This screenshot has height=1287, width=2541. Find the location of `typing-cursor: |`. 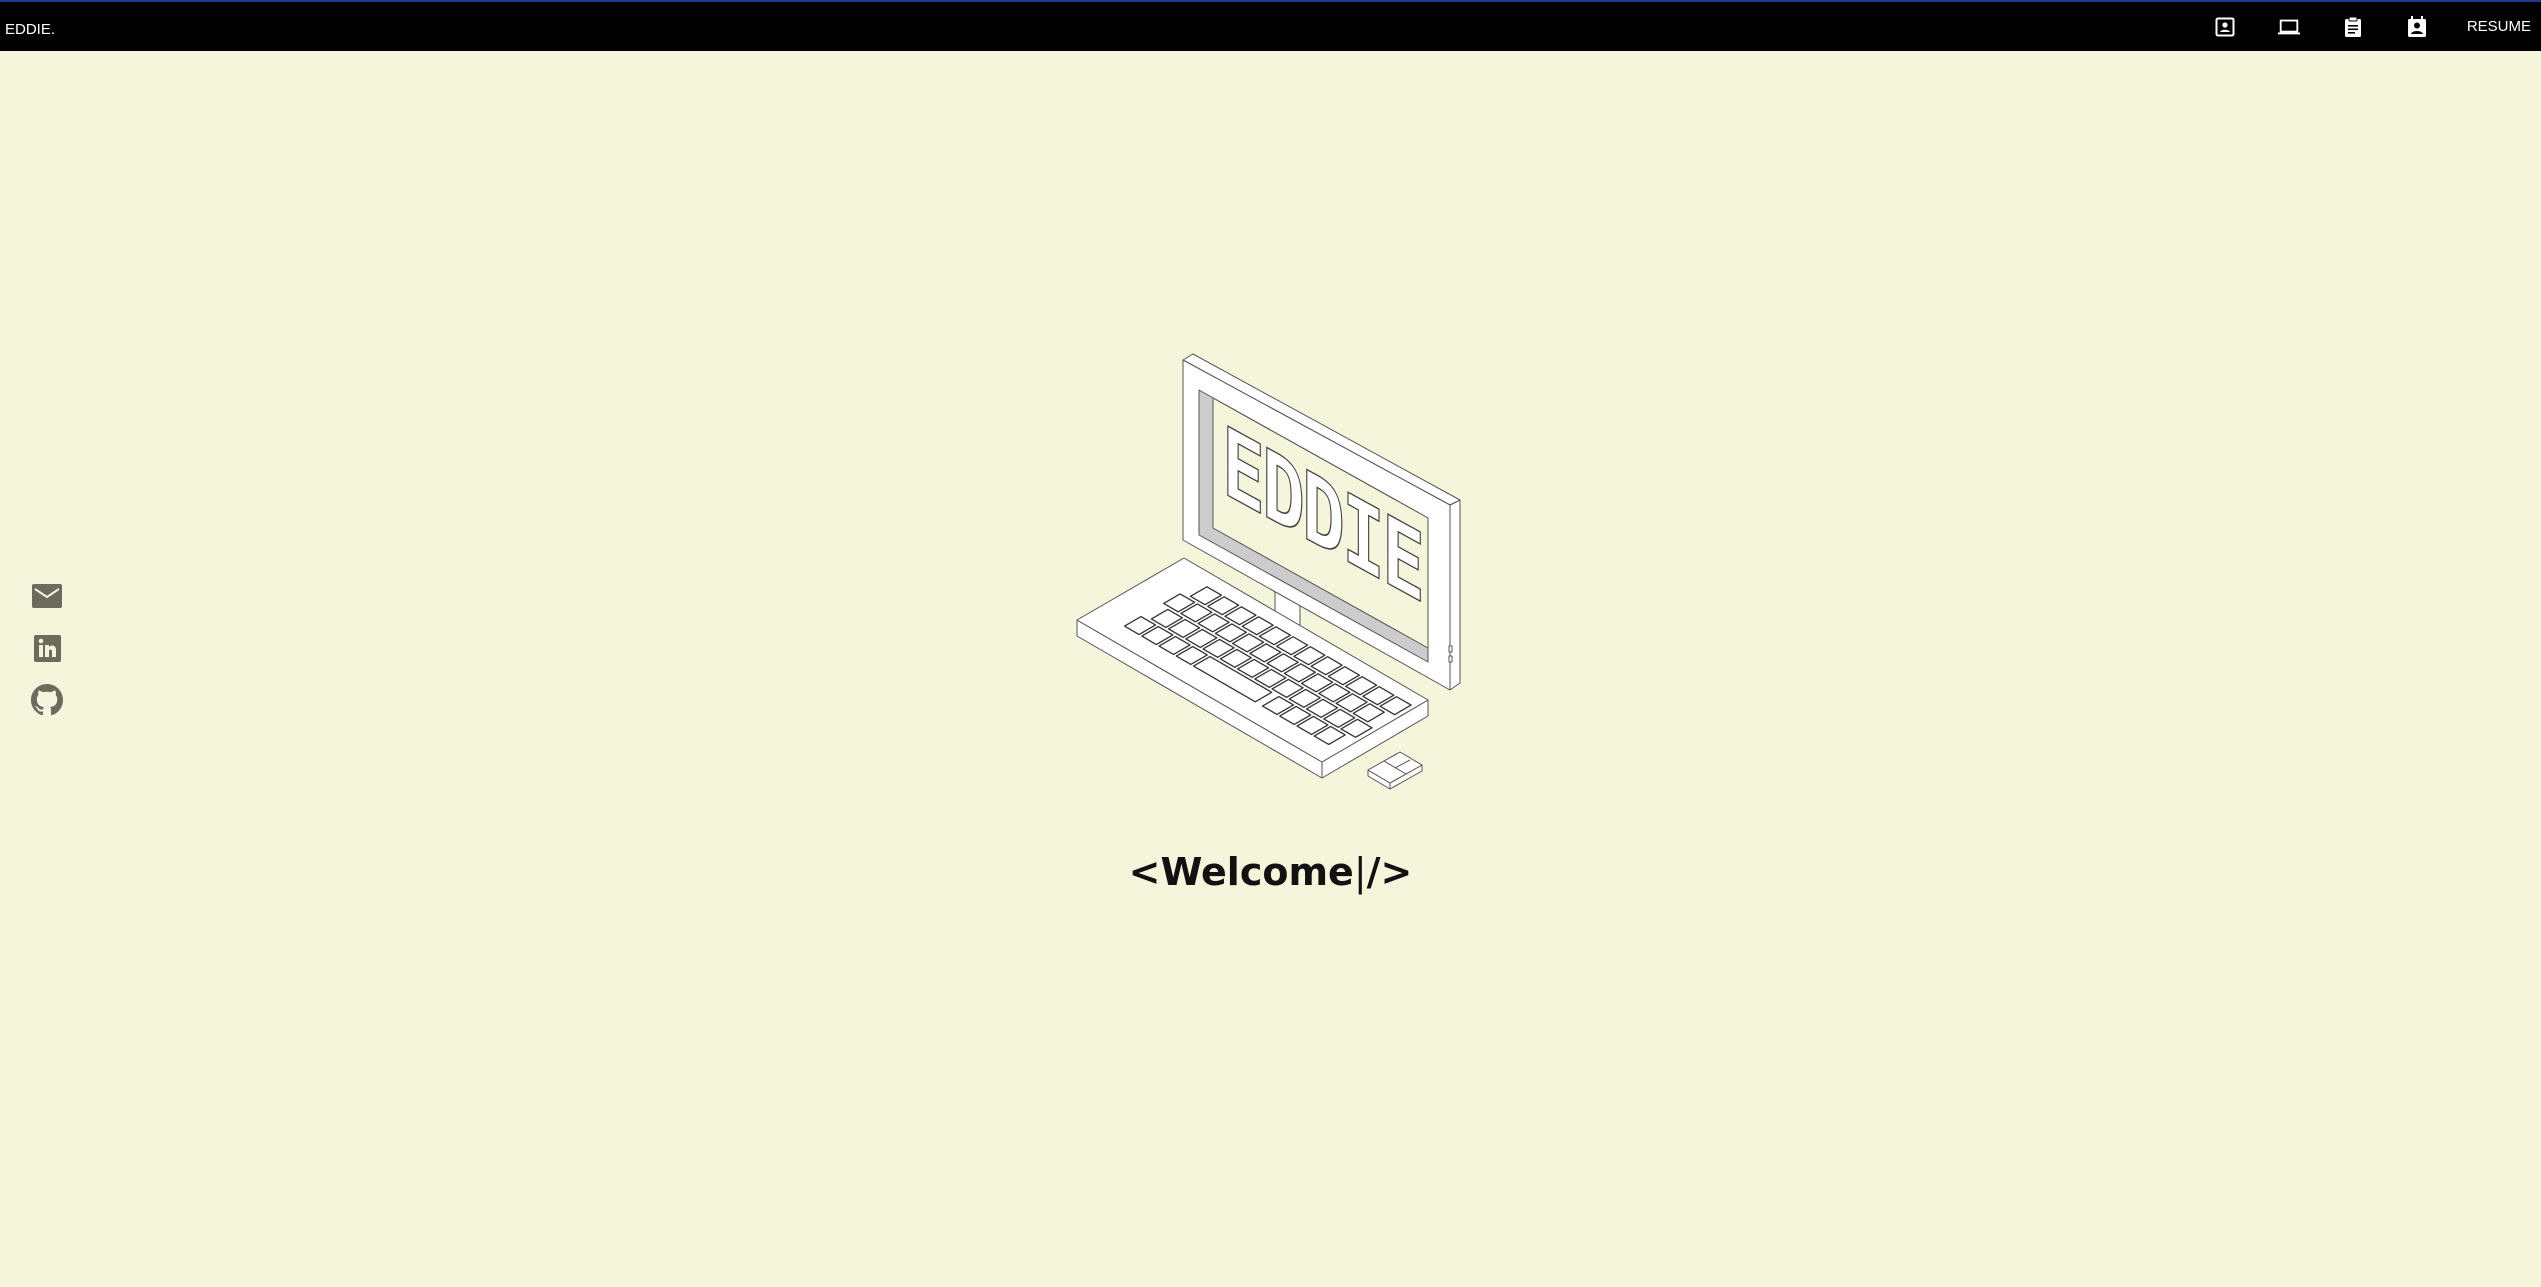

typing-cursor: | is located at coordinates (1360, 872).